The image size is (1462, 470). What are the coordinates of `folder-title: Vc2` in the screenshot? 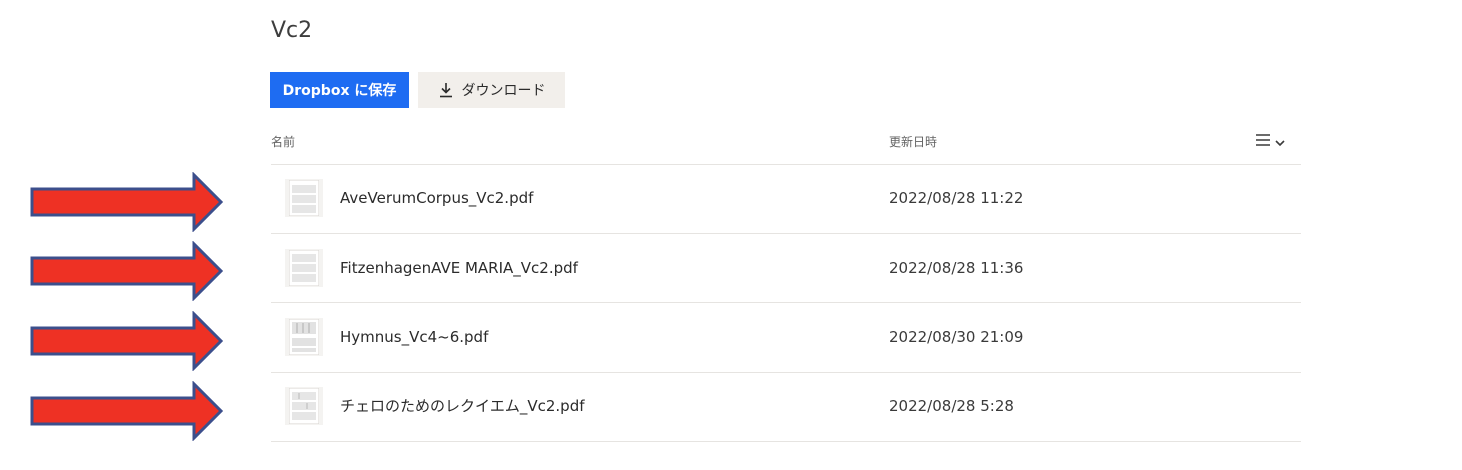 It's located at (292, 30).